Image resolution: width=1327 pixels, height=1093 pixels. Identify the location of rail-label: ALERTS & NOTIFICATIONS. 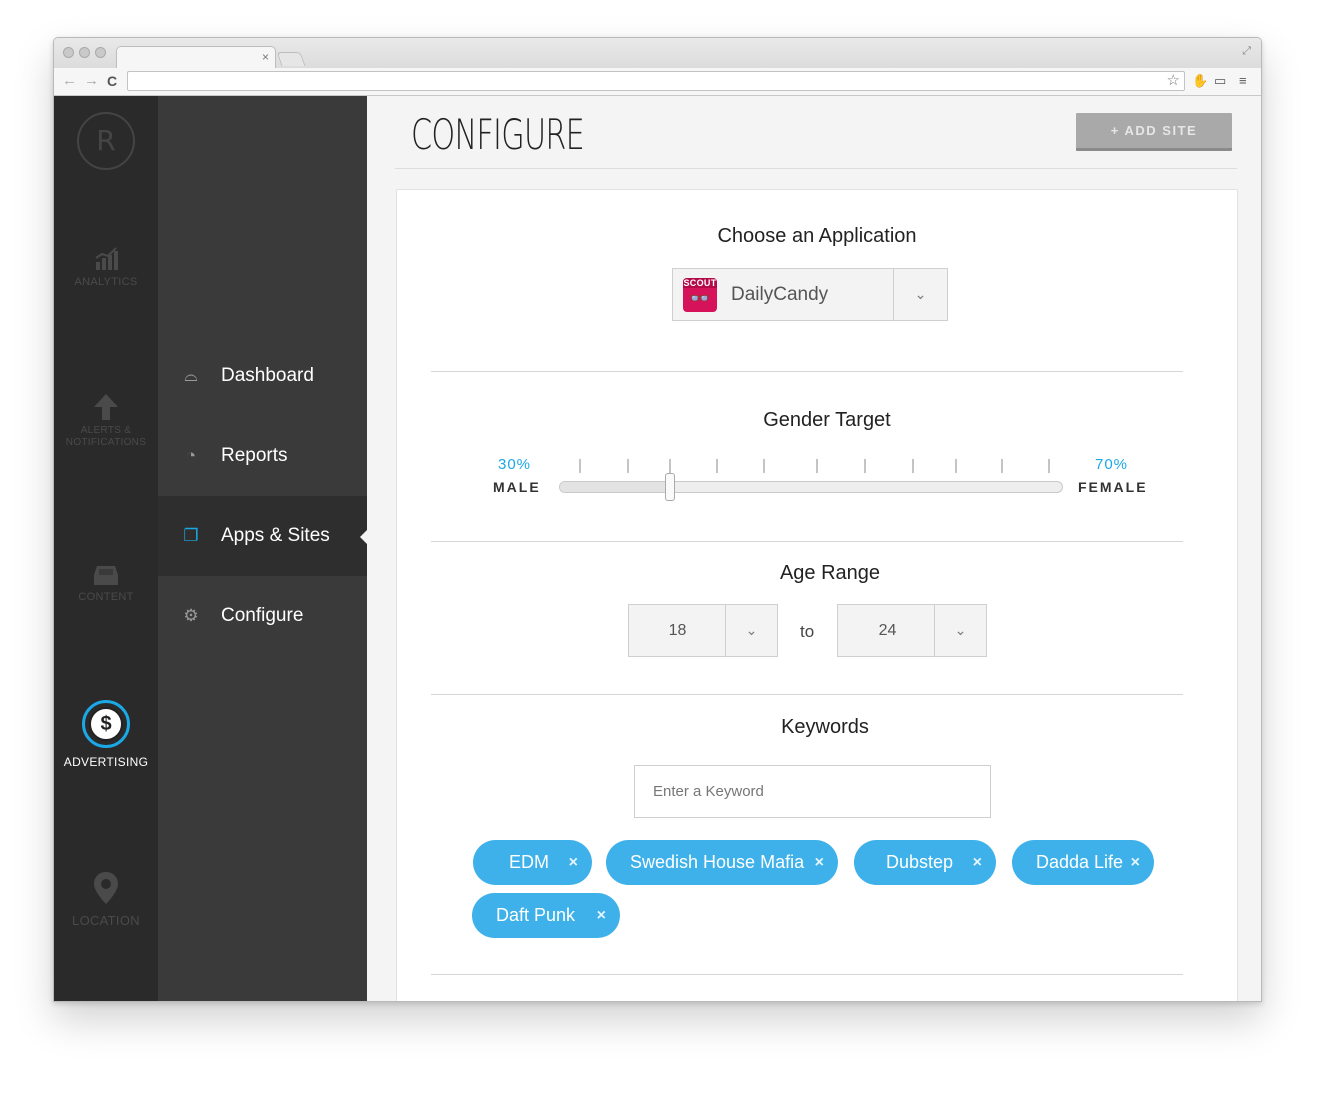
(106, 436).